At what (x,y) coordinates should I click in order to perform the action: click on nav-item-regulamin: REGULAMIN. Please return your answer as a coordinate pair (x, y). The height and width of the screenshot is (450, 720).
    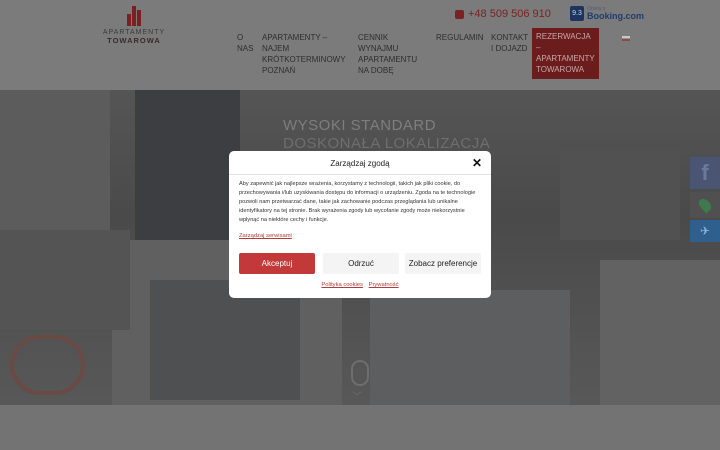
    Looking at the image, I should click on (460, 37).